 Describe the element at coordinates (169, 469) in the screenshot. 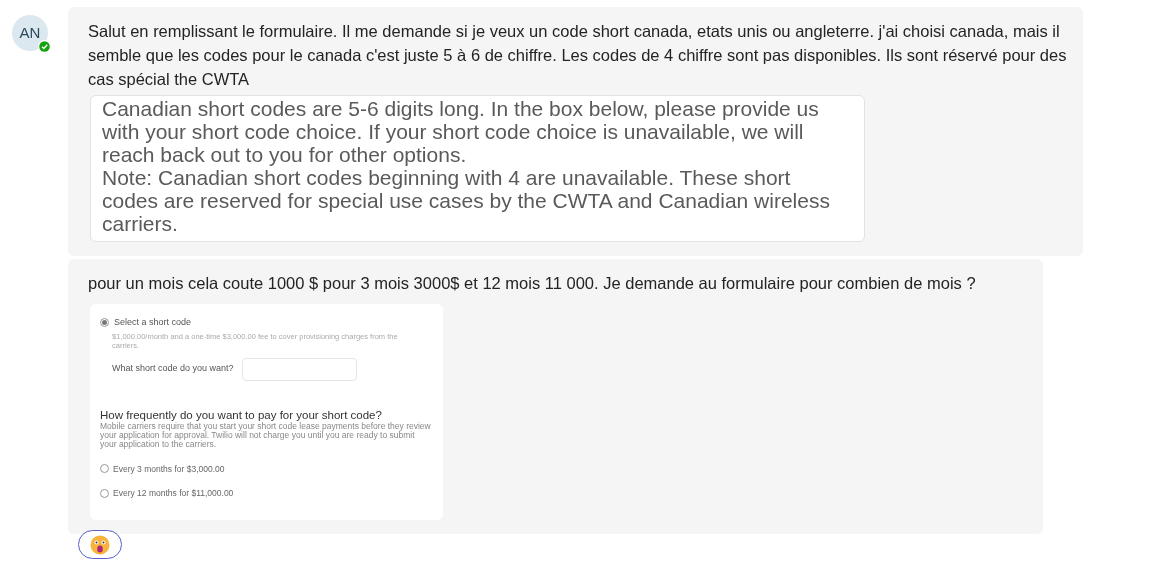

I see `choice-label: Every 3 months for $3,000.00` at that location.